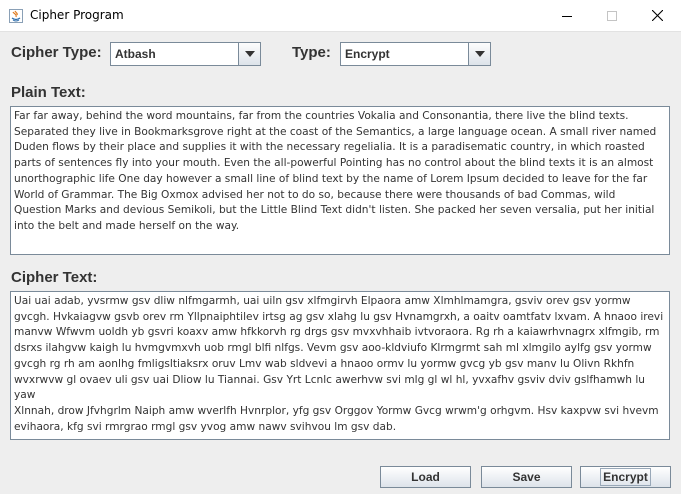 The height and width of the screenshot is (494, 681). What do you see at coordinates (340, 16) in the screenshot?
I see `title-bar: Cipher Program` at bounding box center [340, 16].